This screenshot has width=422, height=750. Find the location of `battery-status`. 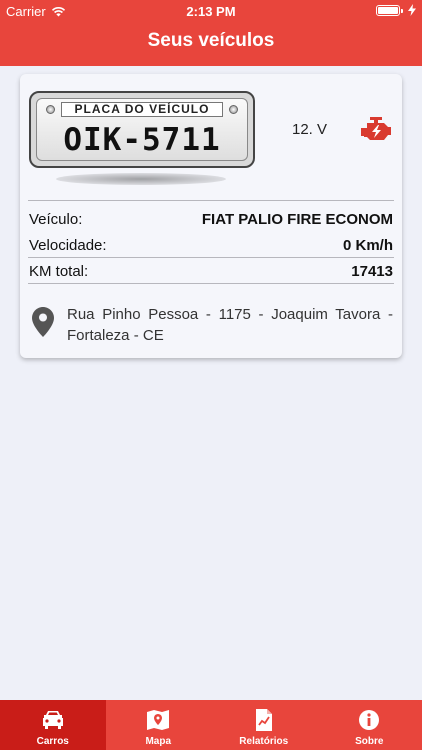

battery-status is located at coordinates (396, 10).